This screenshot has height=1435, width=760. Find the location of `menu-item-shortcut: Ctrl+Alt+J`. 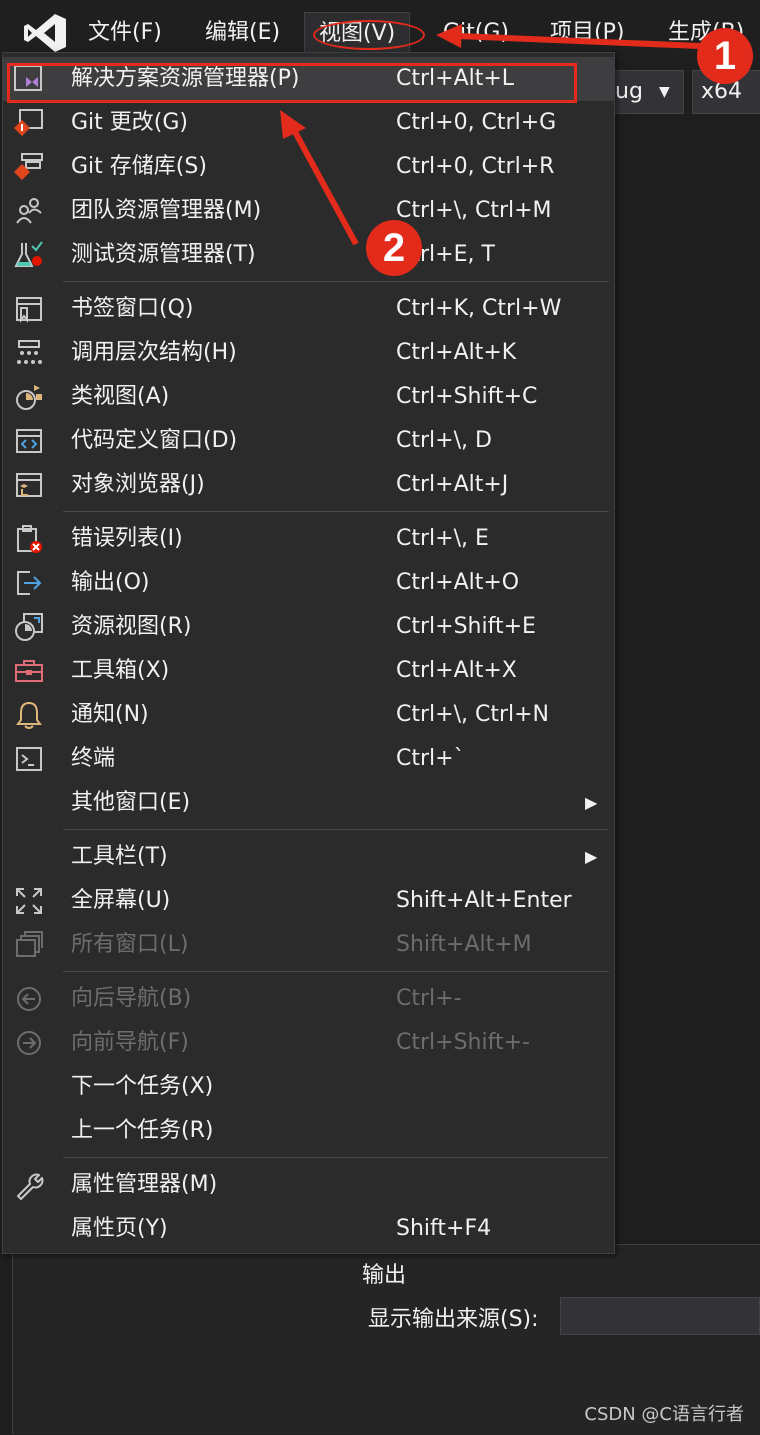

menu-item-shortcut: Ctrl+Alt+J is located at coordinates (452, 484).